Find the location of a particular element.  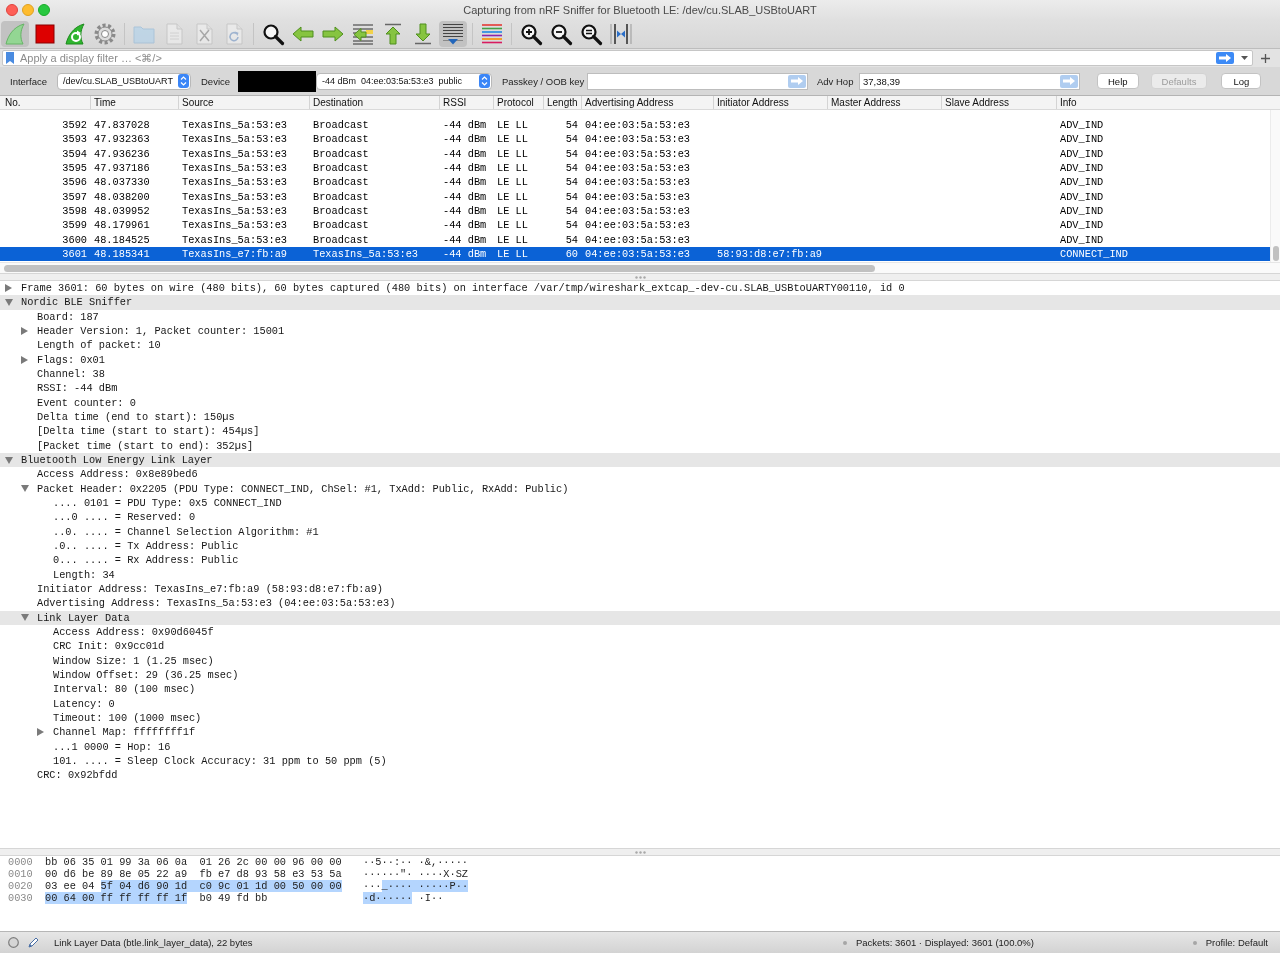

restart-icon is located at coordinates (75, 34).